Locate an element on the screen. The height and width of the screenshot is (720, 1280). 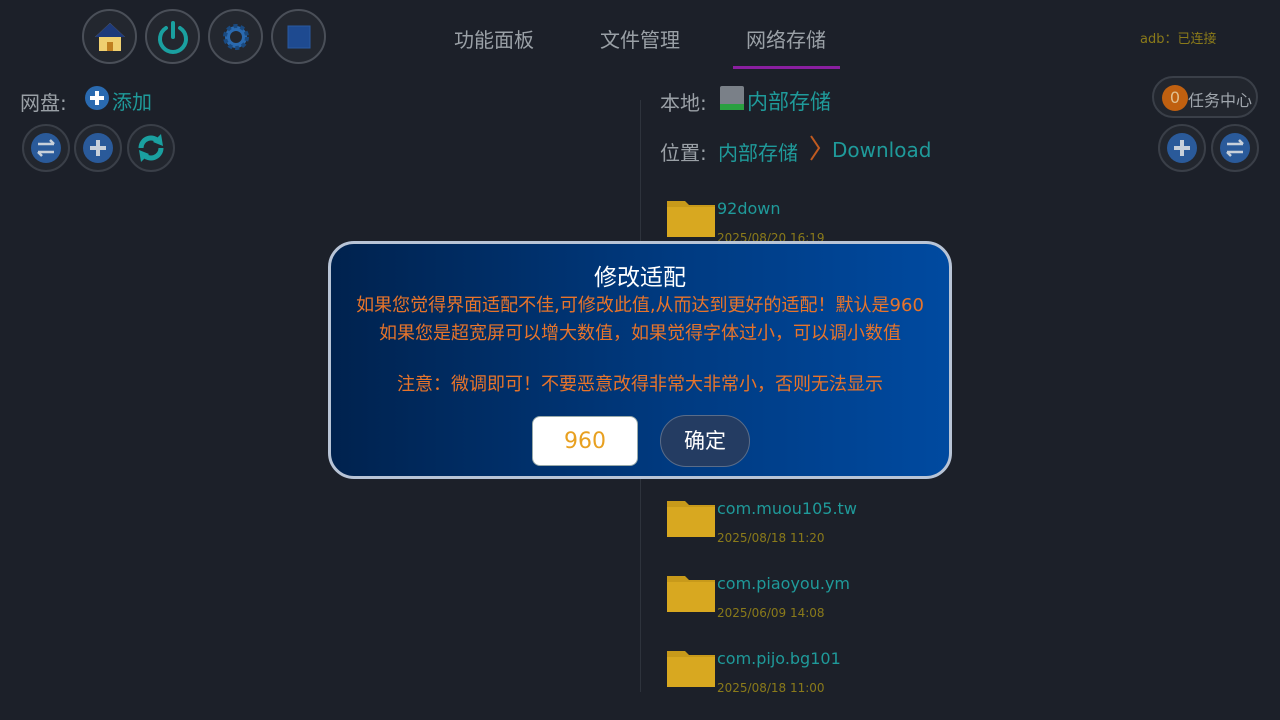
add-button is located at coordinates (98, 148).